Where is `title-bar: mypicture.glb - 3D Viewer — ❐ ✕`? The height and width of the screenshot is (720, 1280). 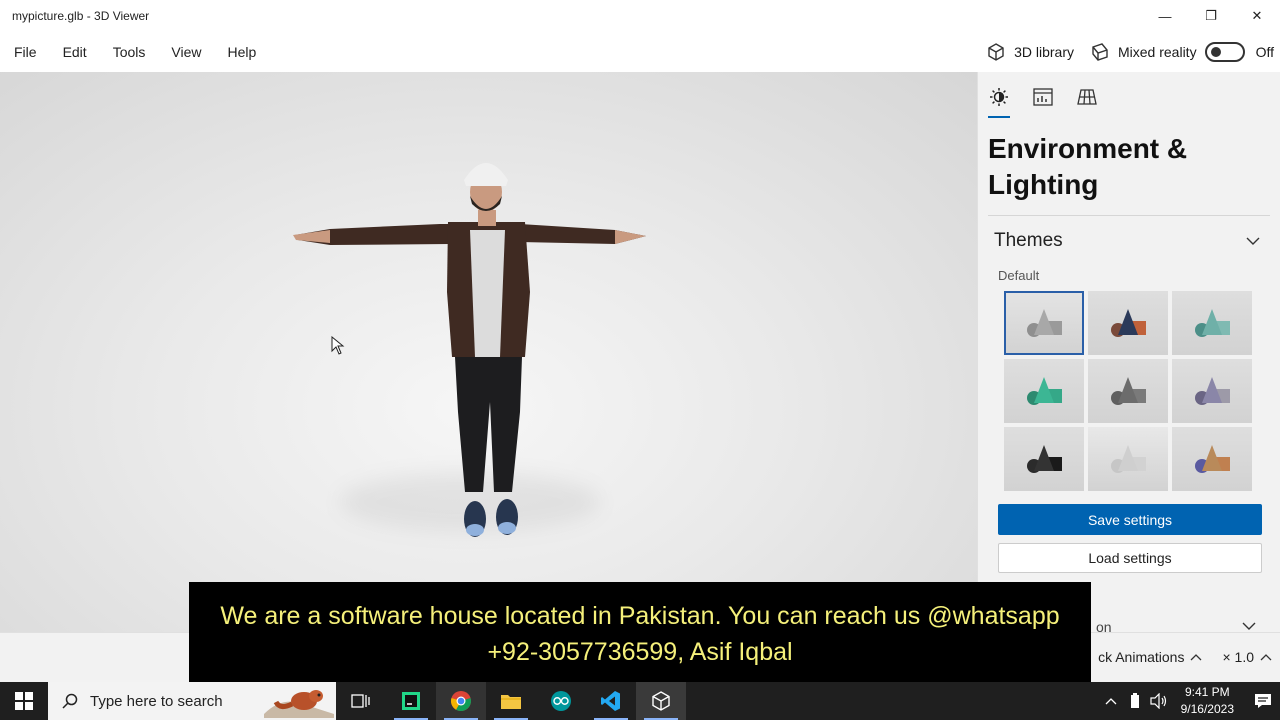 title-bar: mypicture.glb - 3D Viewer — ❐ ✕ is located at coordinates (640, 16).